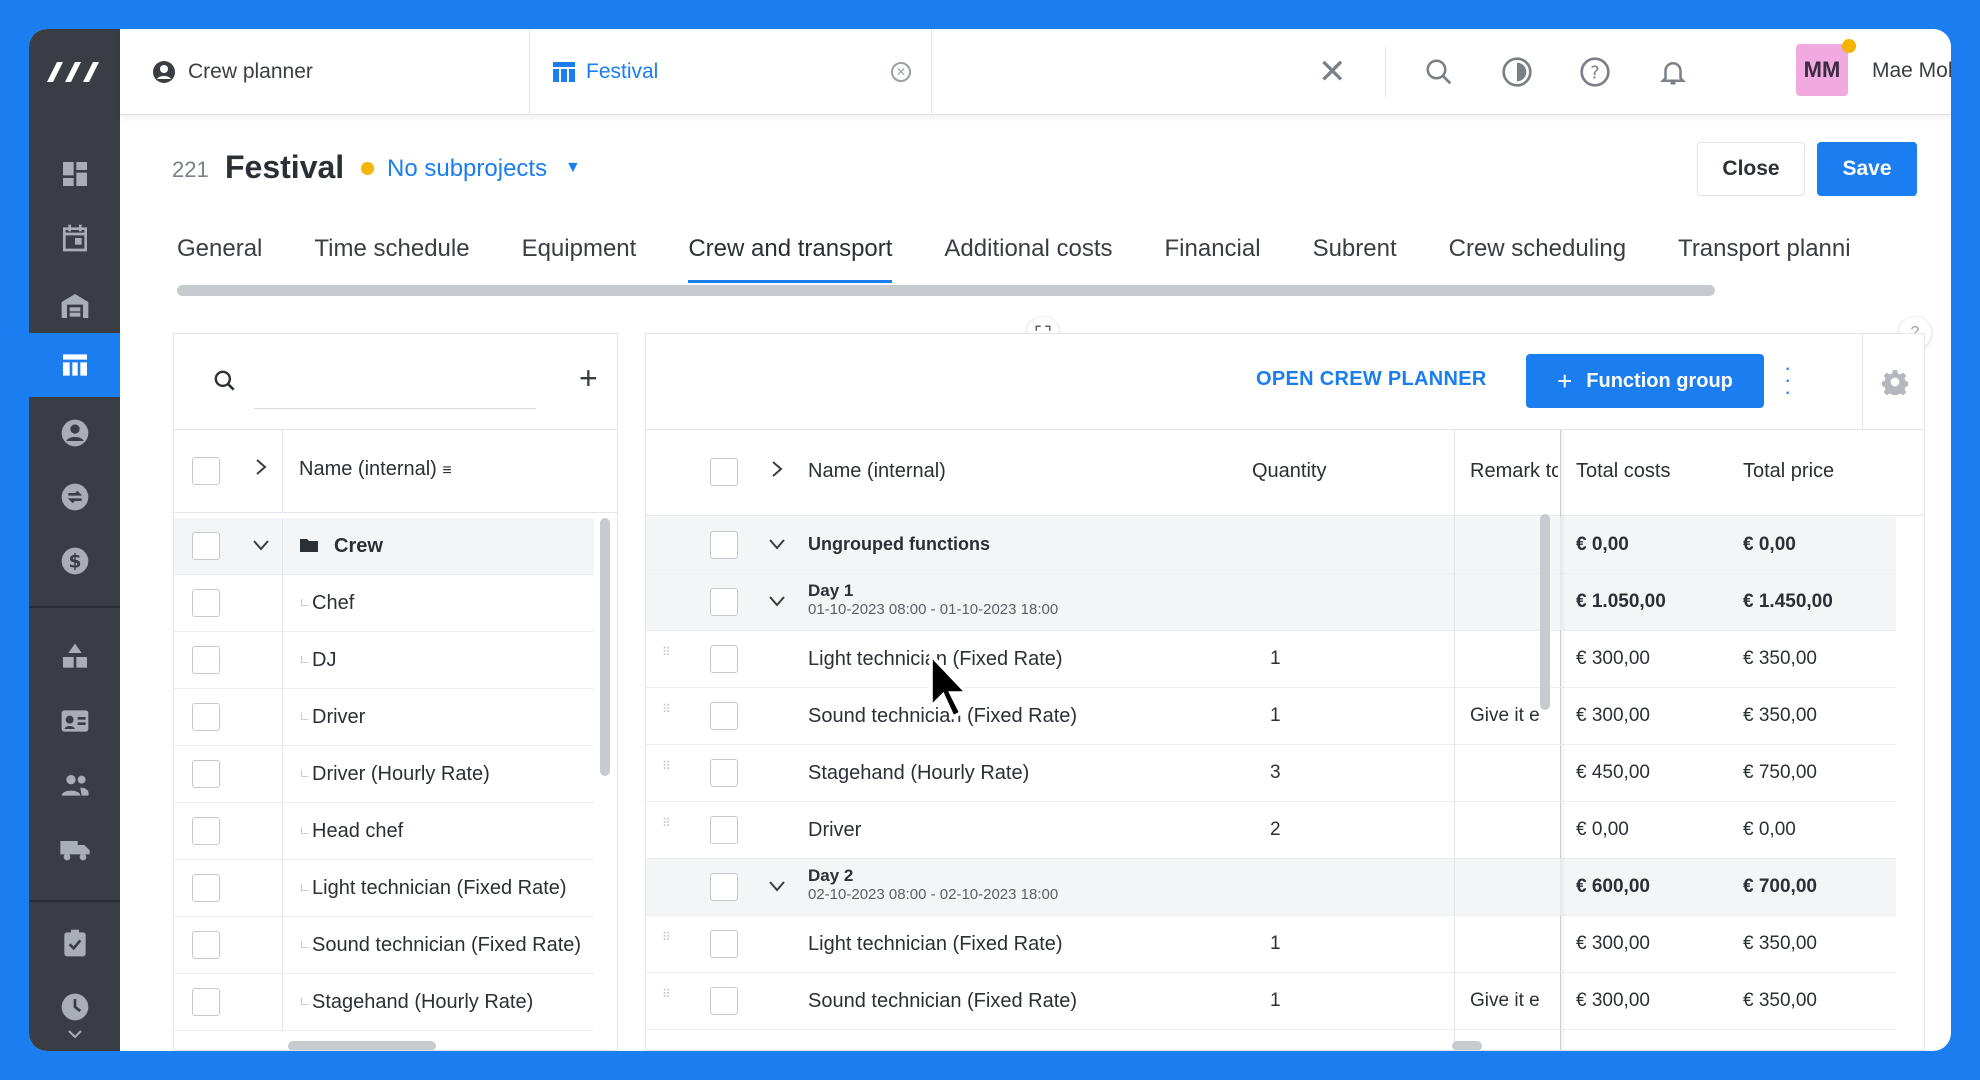 The height and width of the screenshot is (1080, 1980). Describe the element at coordinates (384, 888) in the screenshot. I see `list-item: ∟ Light technician (Fixed Rate)` at that location.